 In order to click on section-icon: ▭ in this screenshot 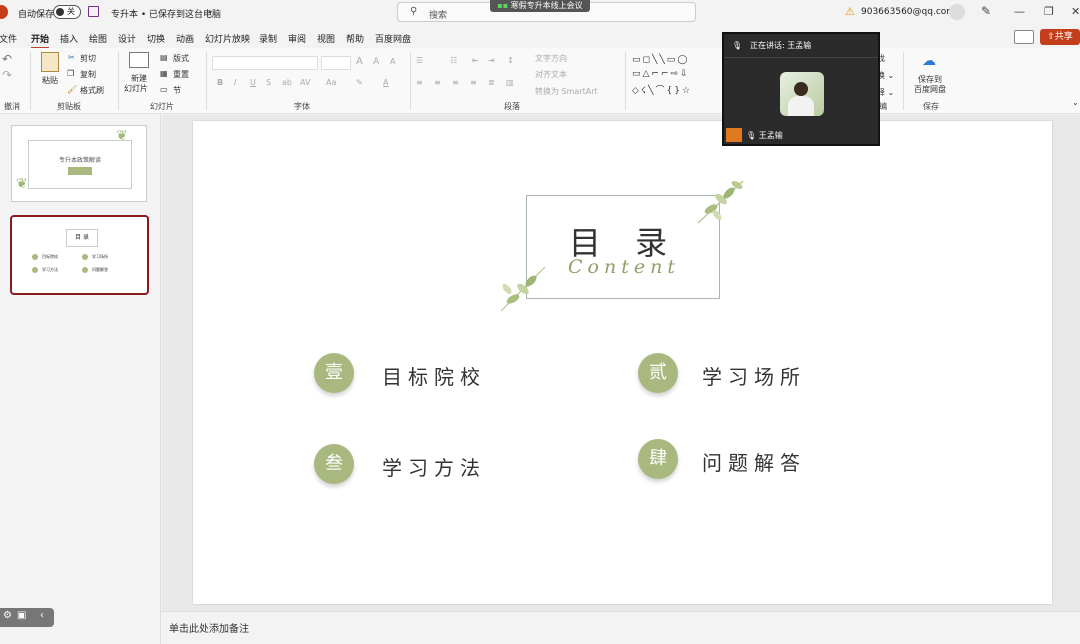, I will do `click(164, 89)`.